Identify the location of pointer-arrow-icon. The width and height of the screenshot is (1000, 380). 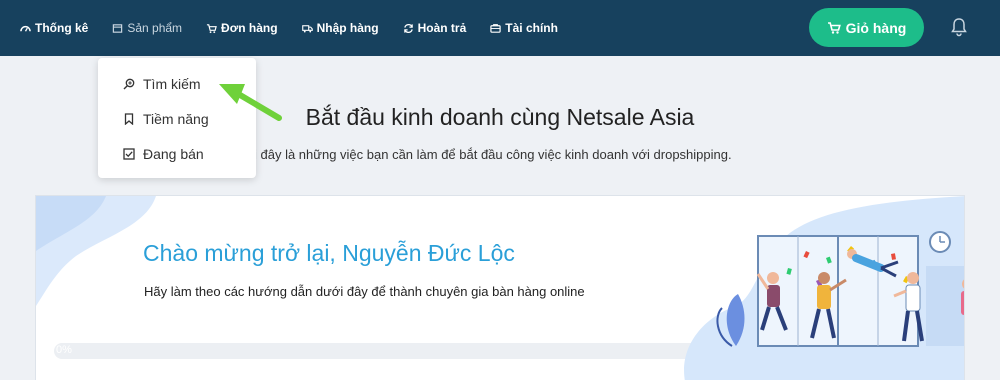
(250, 102).